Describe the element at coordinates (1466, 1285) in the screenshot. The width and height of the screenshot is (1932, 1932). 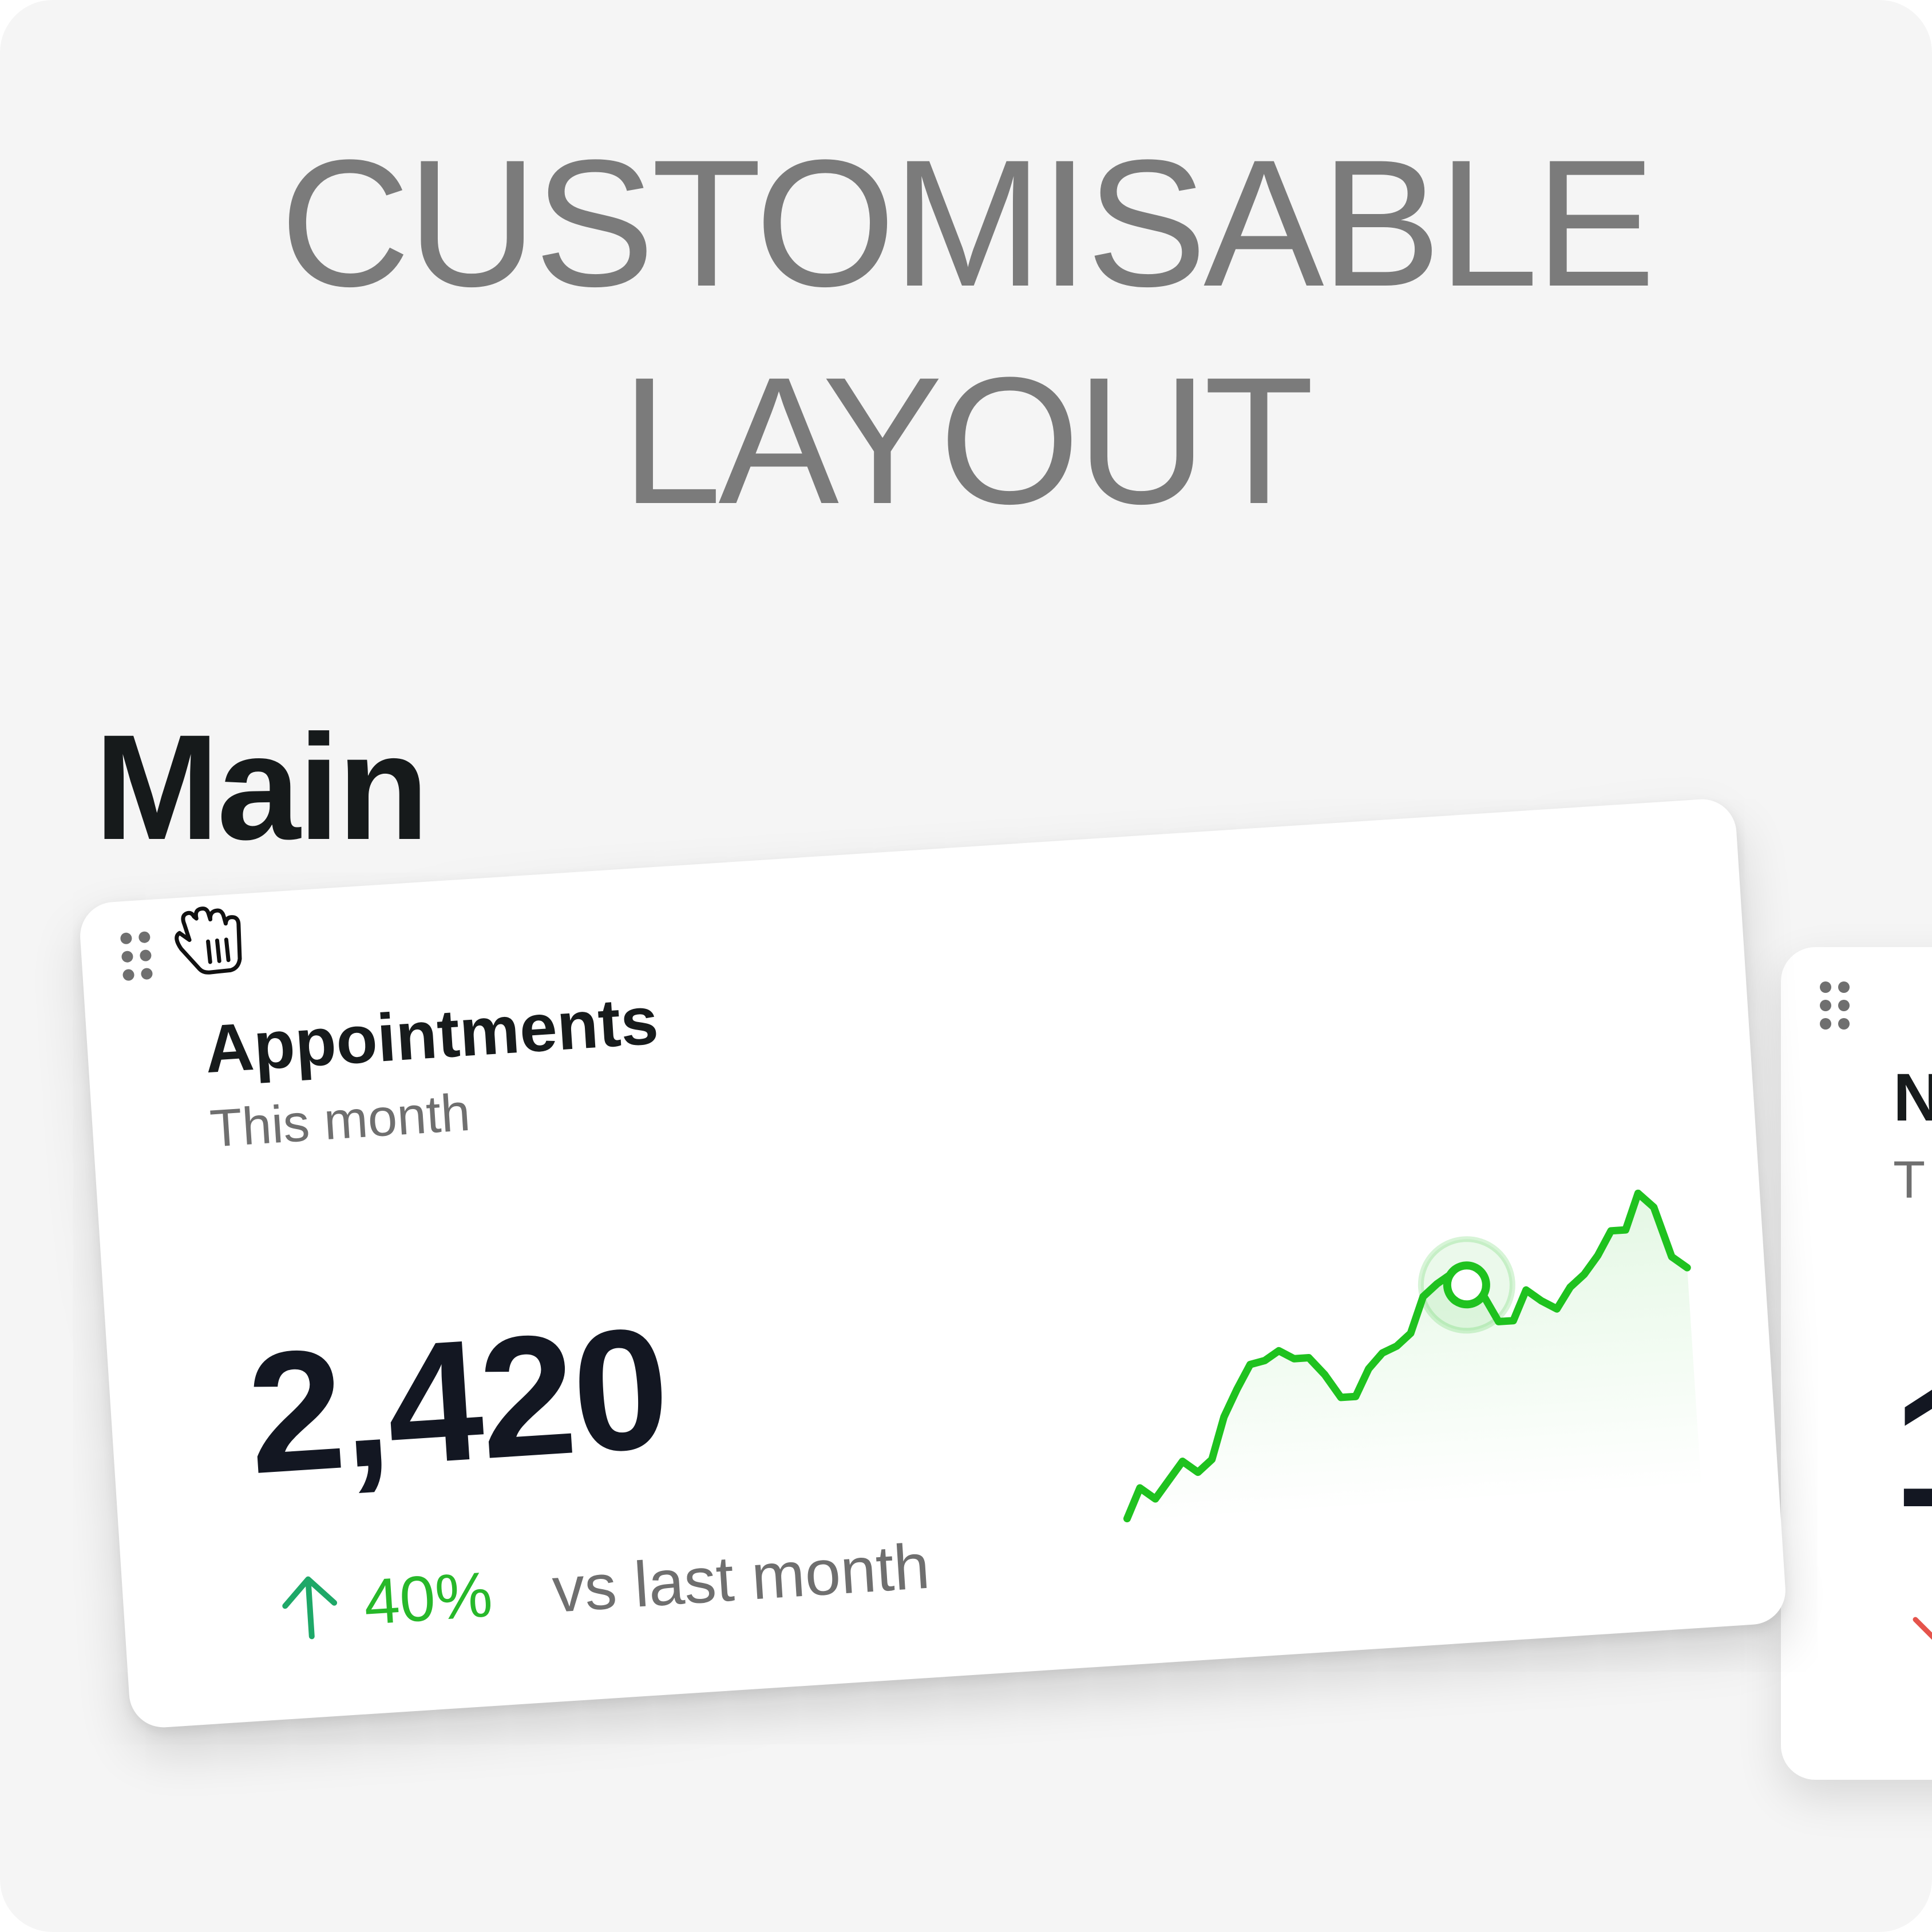
I see `sparkline-hover-marker` at that location.